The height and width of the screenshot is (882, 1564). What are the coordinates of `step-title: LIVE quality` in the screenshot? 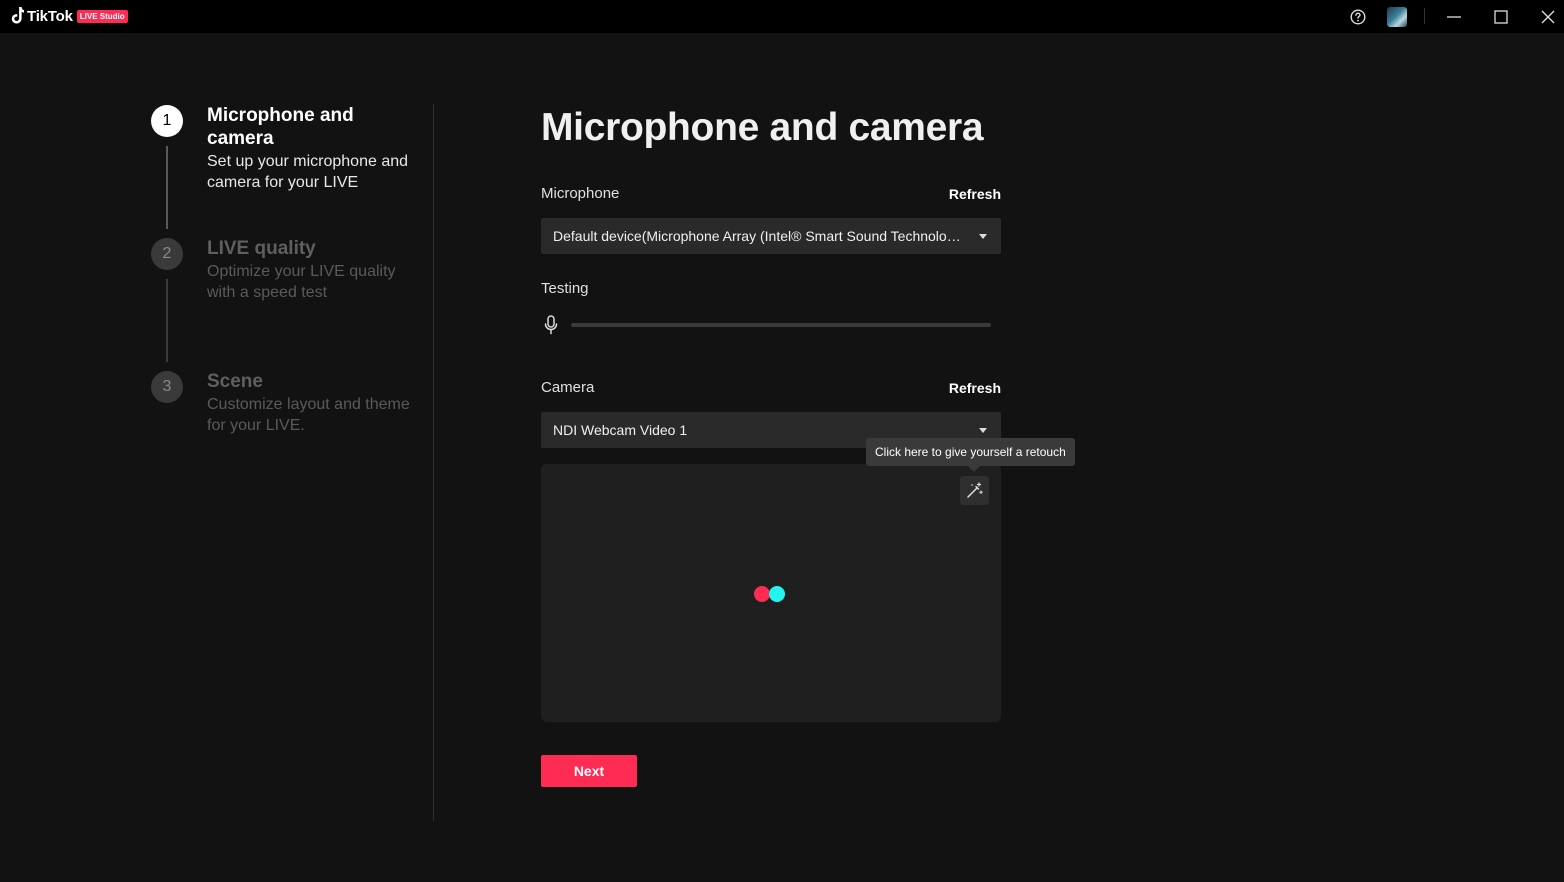 It's located at (261, 248).